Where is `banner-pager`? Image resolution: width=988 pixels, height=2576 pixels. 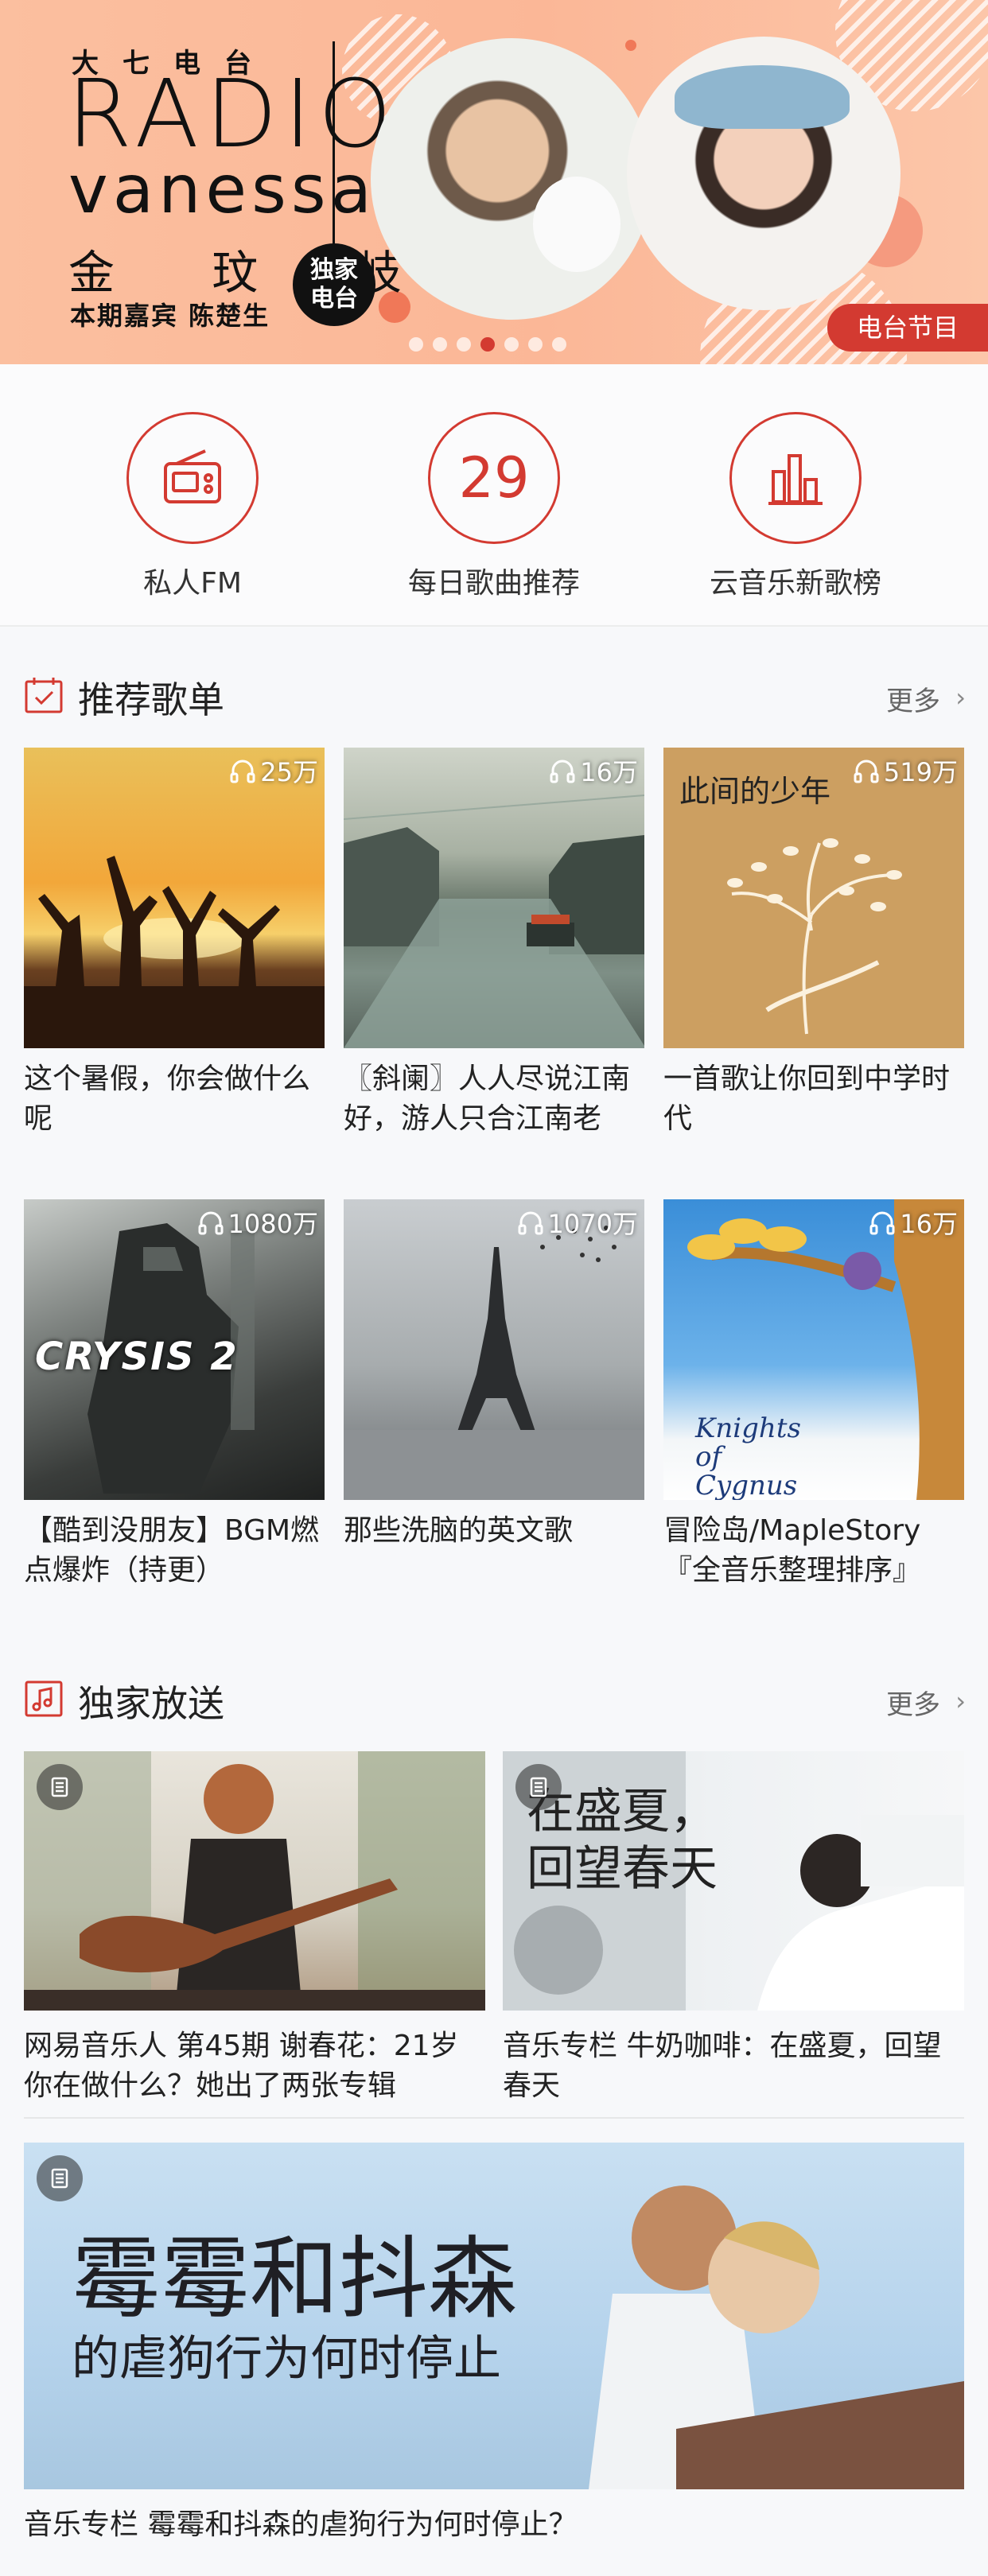
banner-pager is located at coordinates (487, 344).